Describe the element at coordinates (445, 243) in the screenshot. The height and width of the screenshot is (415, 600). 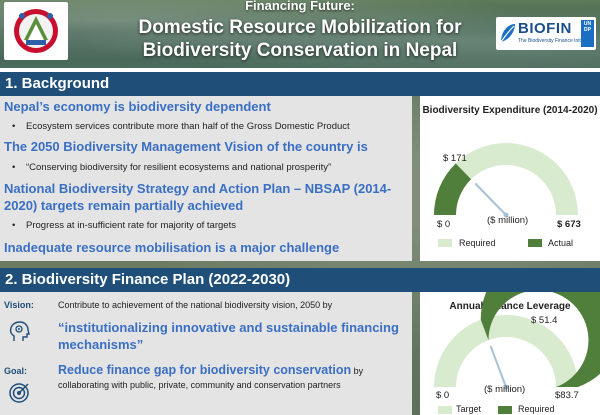
I see `legend-required-swatch` at that location.